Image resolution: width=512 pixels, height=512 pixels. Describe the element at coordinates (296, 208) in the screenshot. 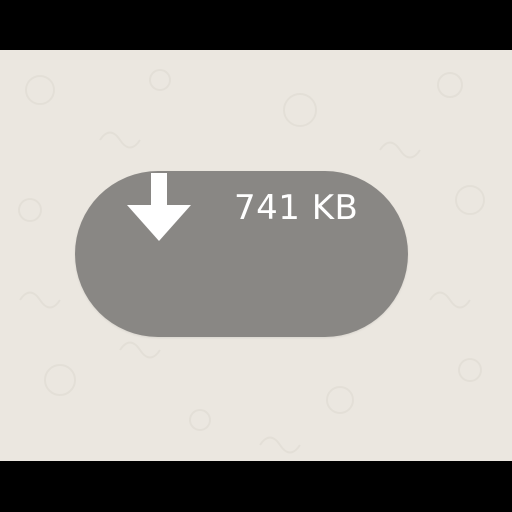

I see `file-size-label: 741 KB` at that location.